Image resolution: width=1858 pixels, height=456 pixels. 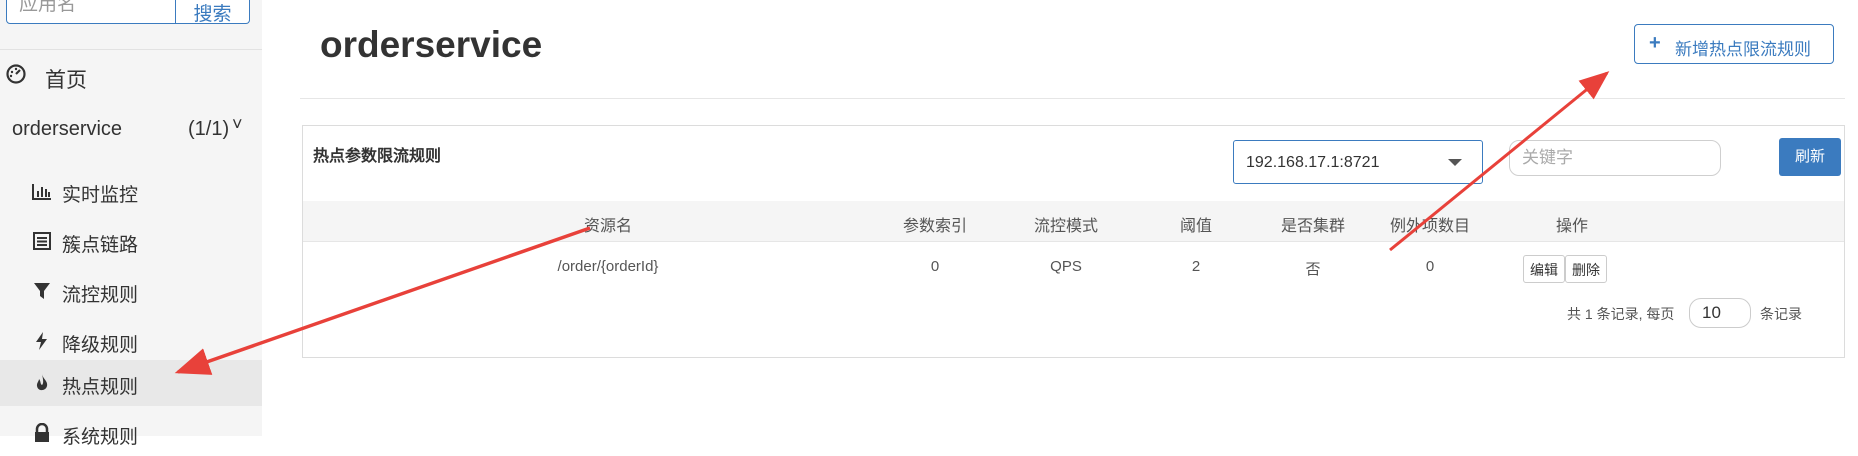 I want to click on arrow-to-add-button, so click(x=1499, y=161).